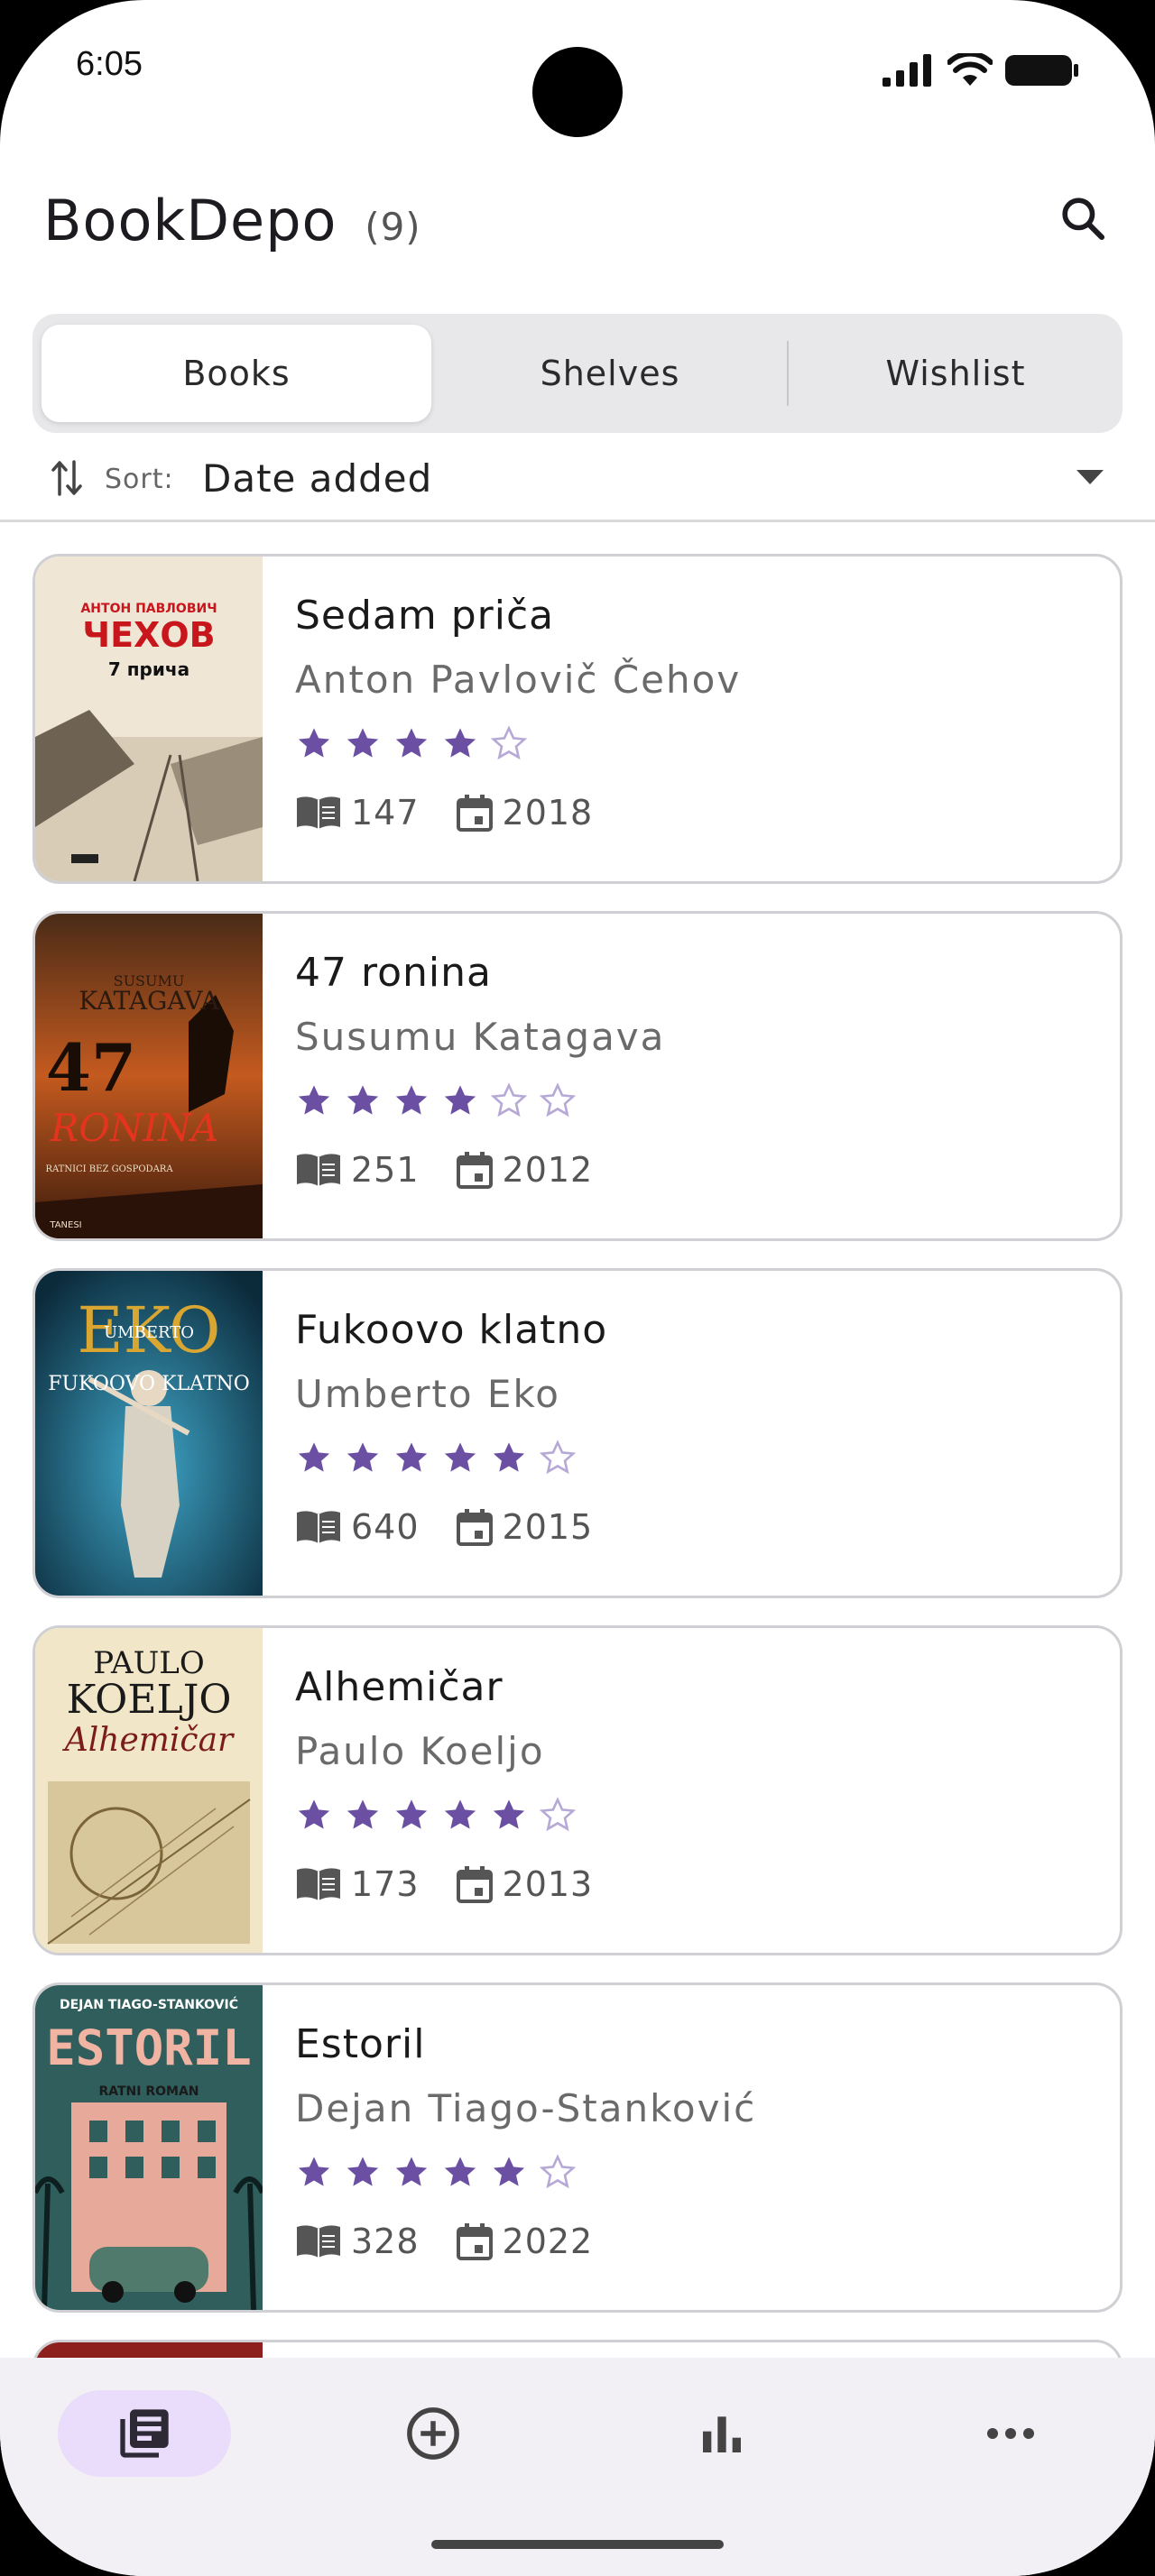  I want to click on cover-top-text: PAULO, so click(148, 1663).